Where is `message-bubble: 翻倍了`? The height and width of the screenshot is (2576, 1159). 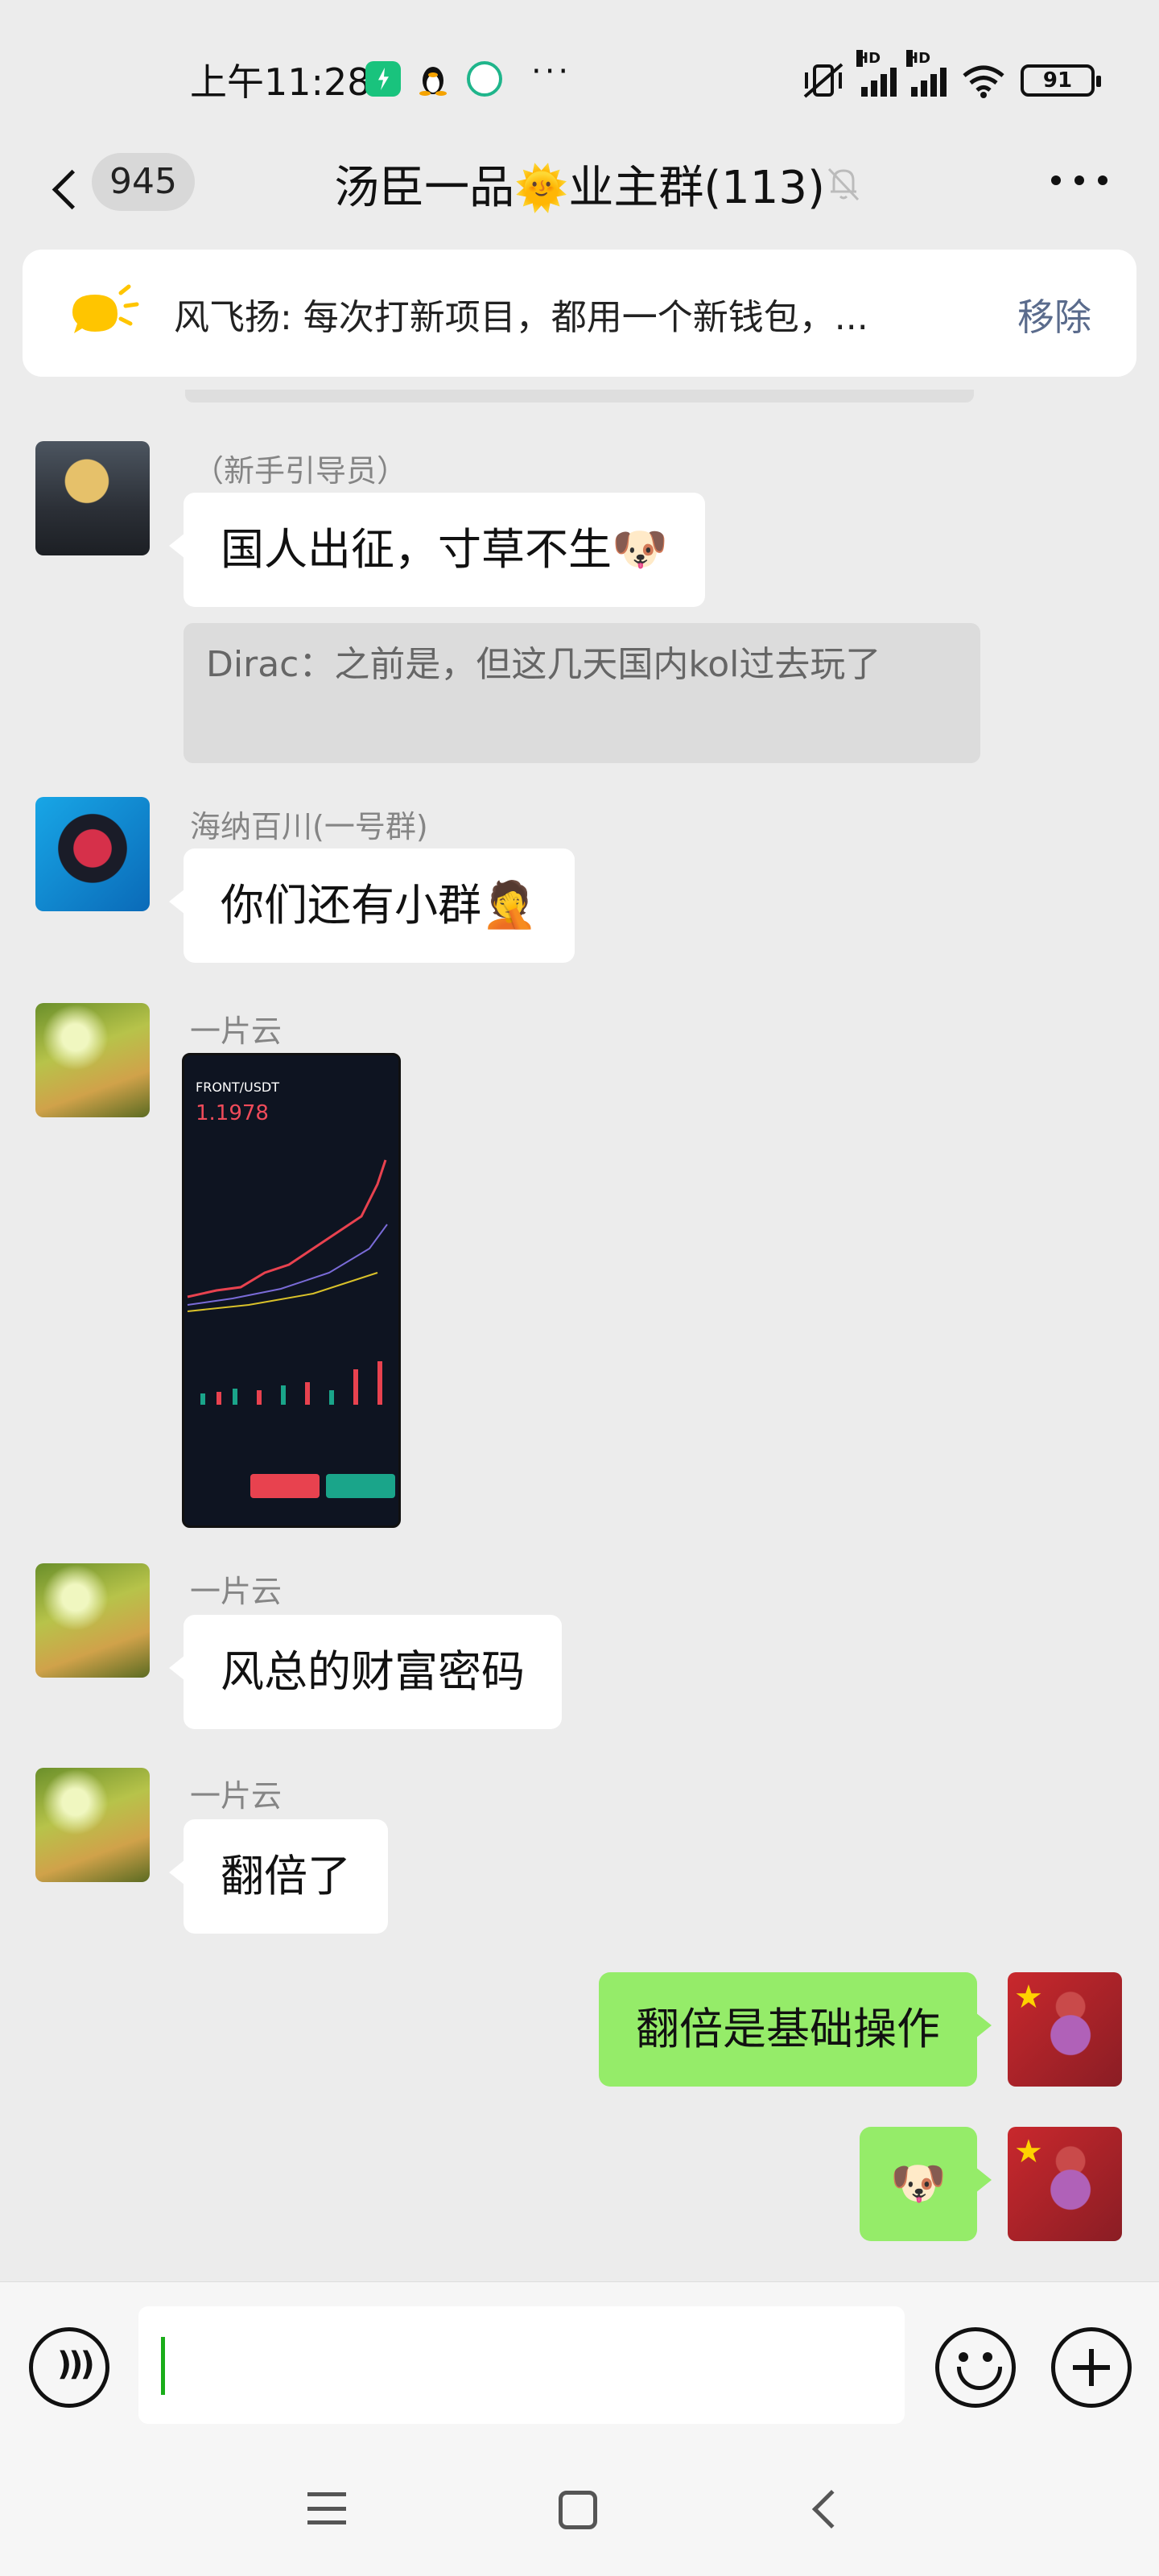 message-bubble: 翻倍了 is located at coordinates (278, 1876).